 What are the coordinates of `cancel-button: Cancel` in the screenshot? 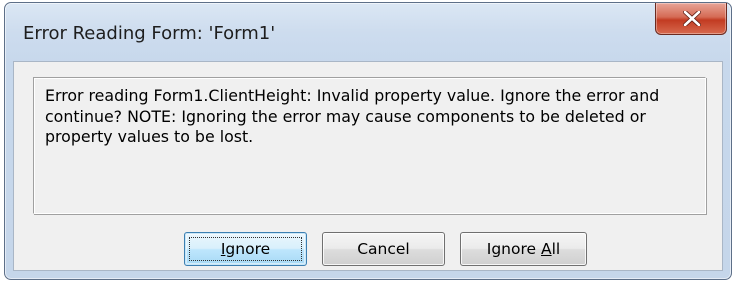 It's located at (383, 249).